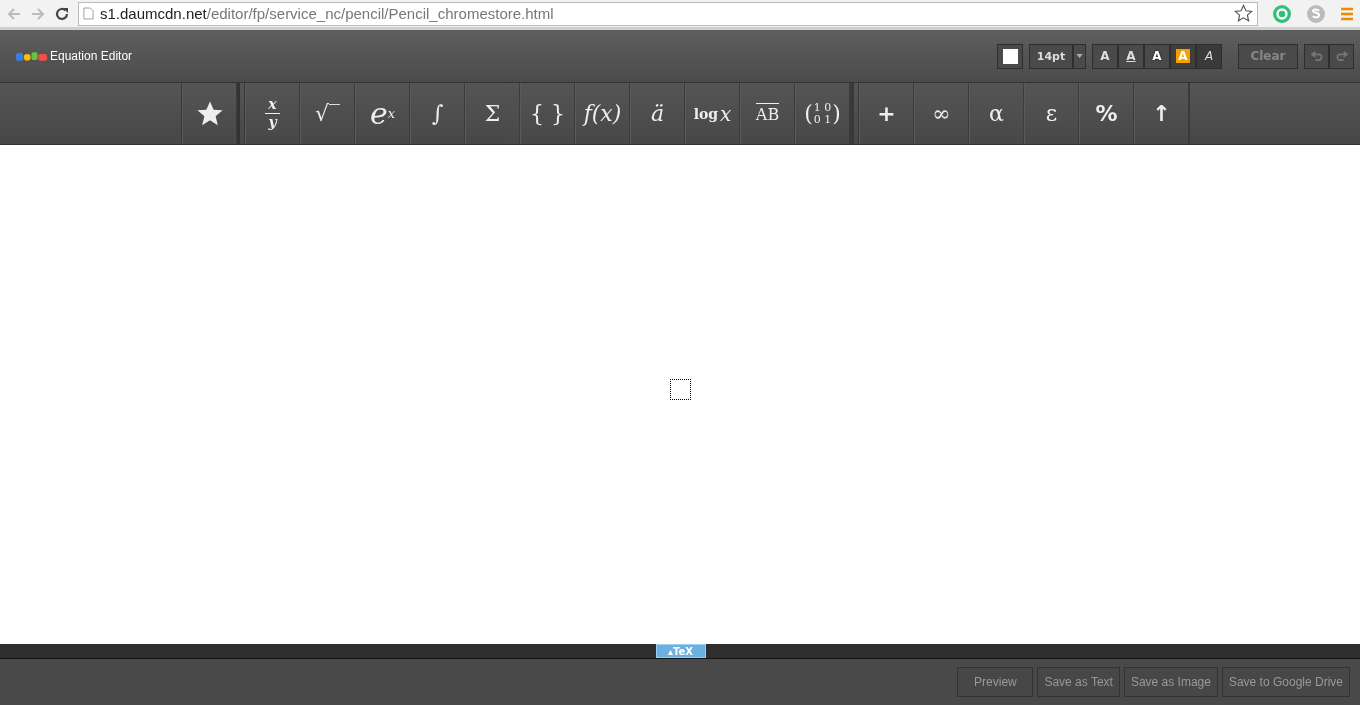 Image resolution: width=1360 pixels, height=705 pixels. I want to click on url-text: s1.daumcdn.net/editor/fp/service_nc/pencil/Pencil_chromestore.html, so click(327, 13).